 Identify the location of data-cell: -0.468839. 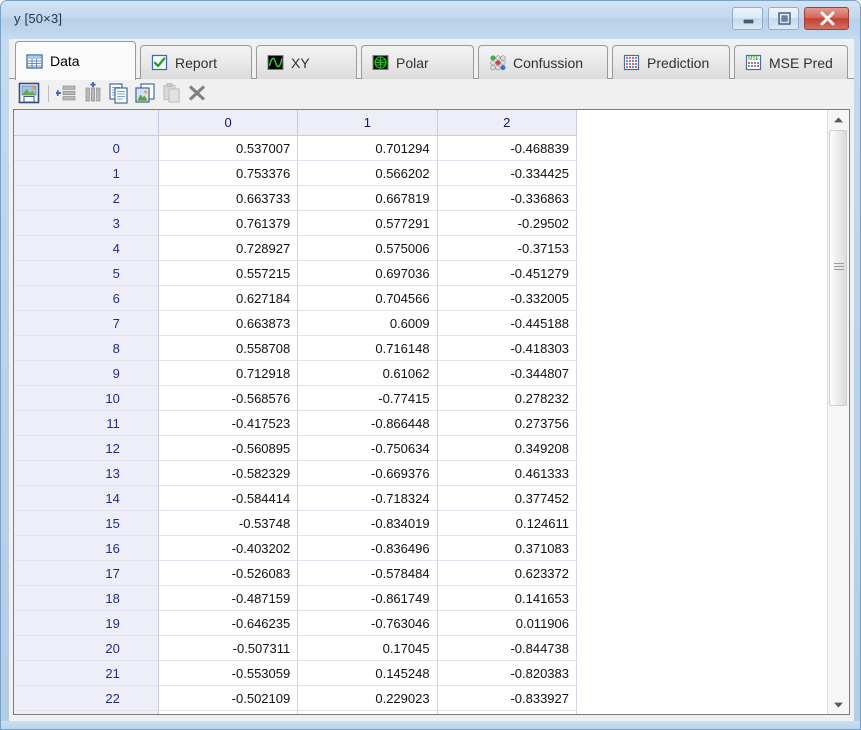
(507, 148).